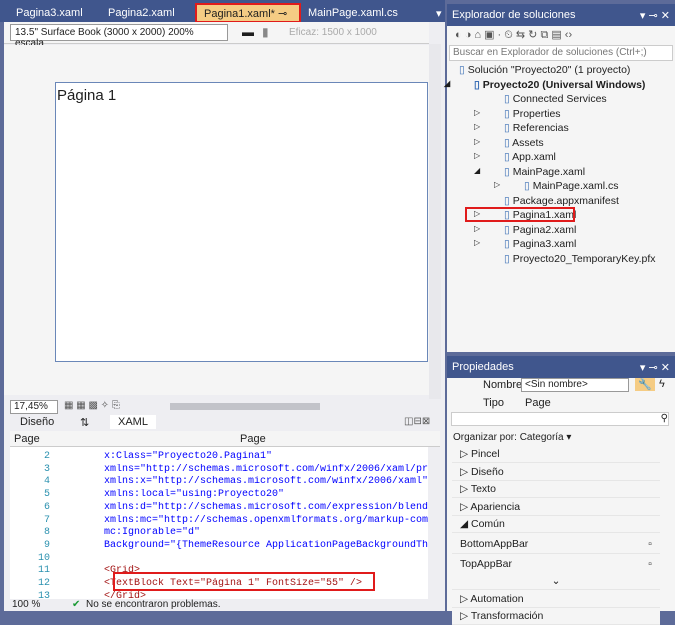 The image size is (675, 625). What do you see at coordinates (559, 99) in the screenshot?
I see `tree-item-label: Connected Services` at bounding box center [559, 99].